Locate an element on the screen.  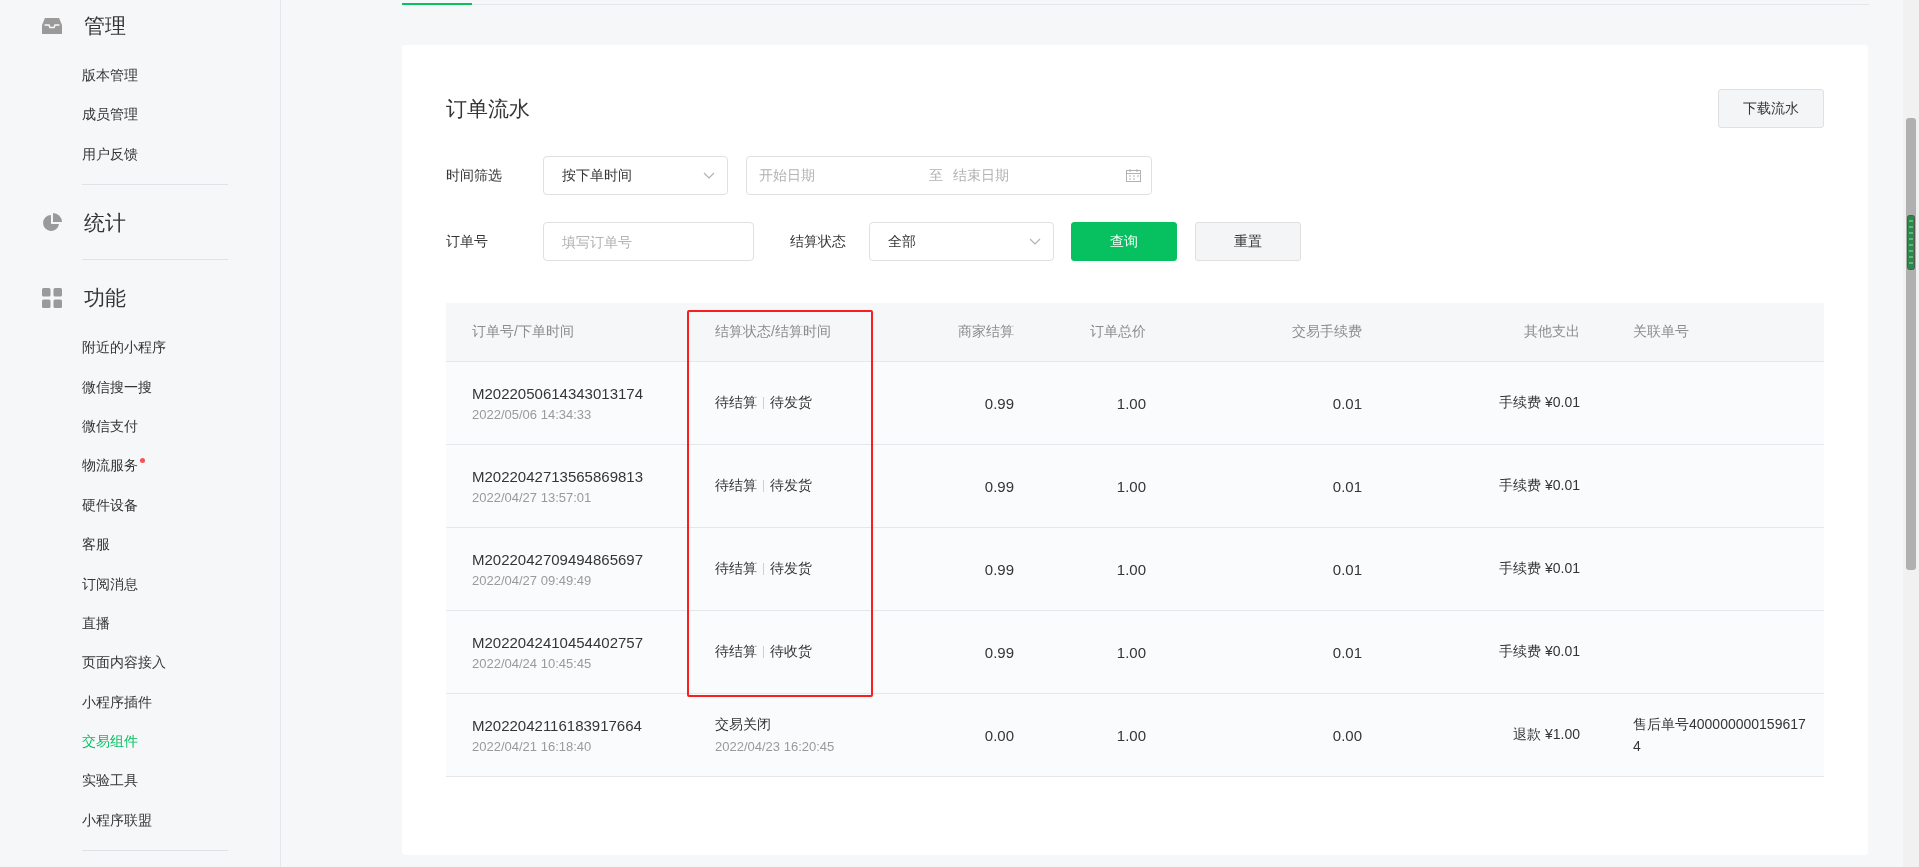
column-header: 结算状态/结算时间 is located at coordinates (773, 332).